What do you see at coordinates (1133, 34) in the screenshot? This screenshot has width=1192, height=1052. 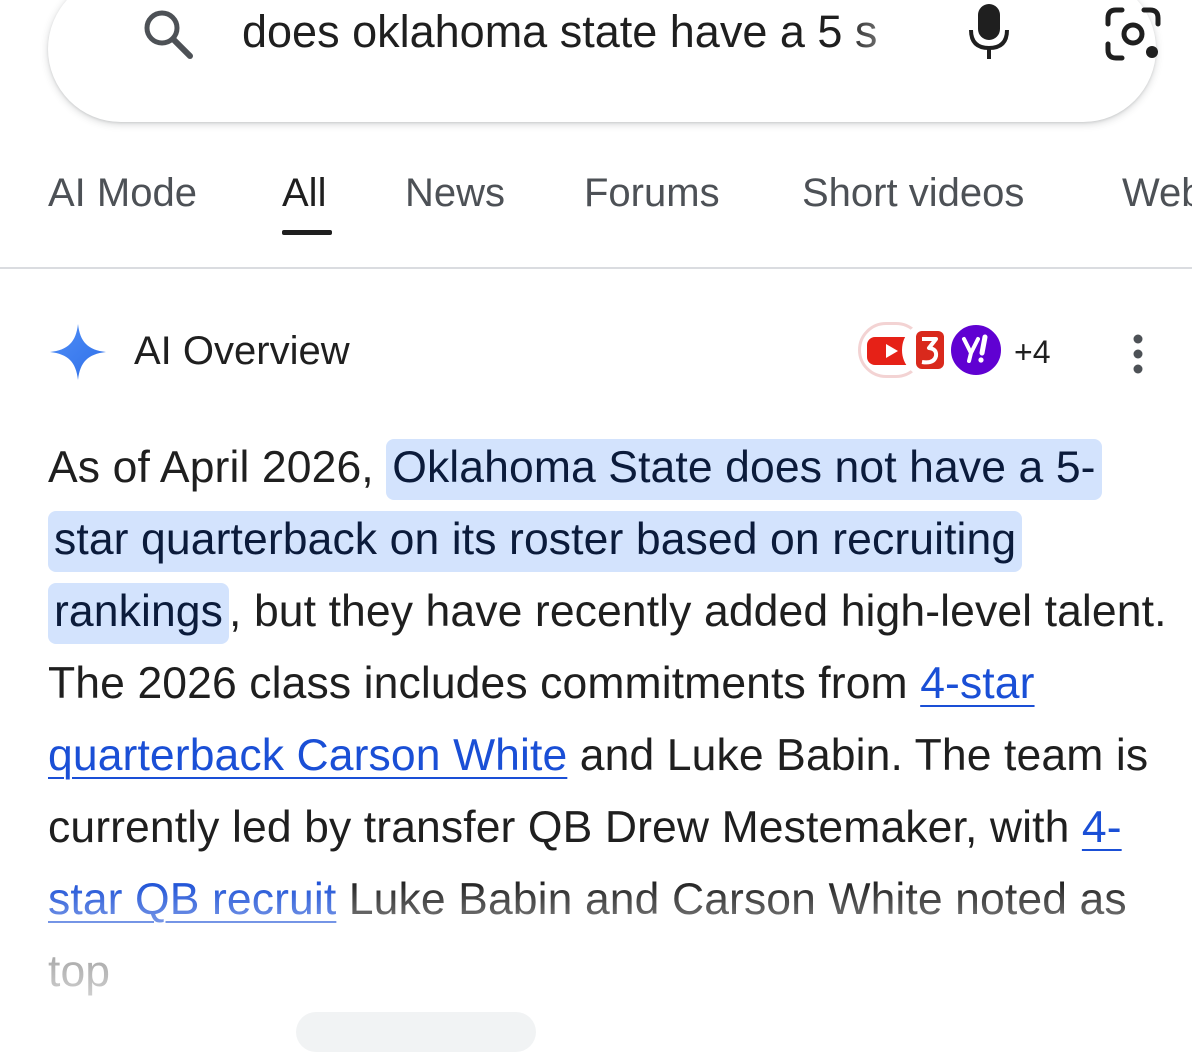 I see `google-lens-icon` at bounding box center [1133, 34].